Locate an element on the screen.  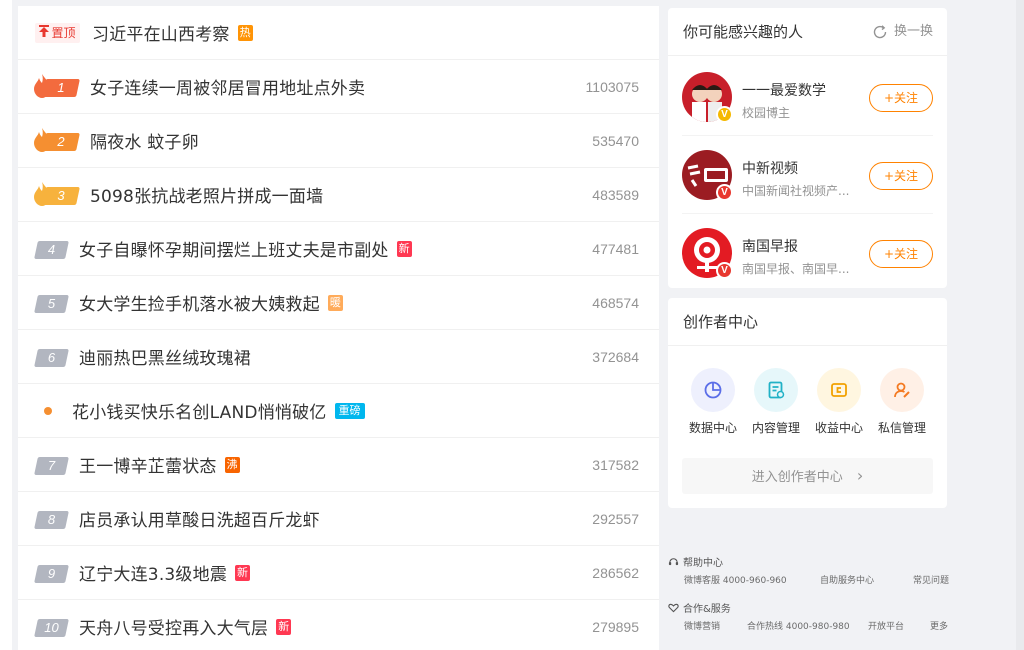
hot-item-count: 535470 is located at coordinates (615, 141).